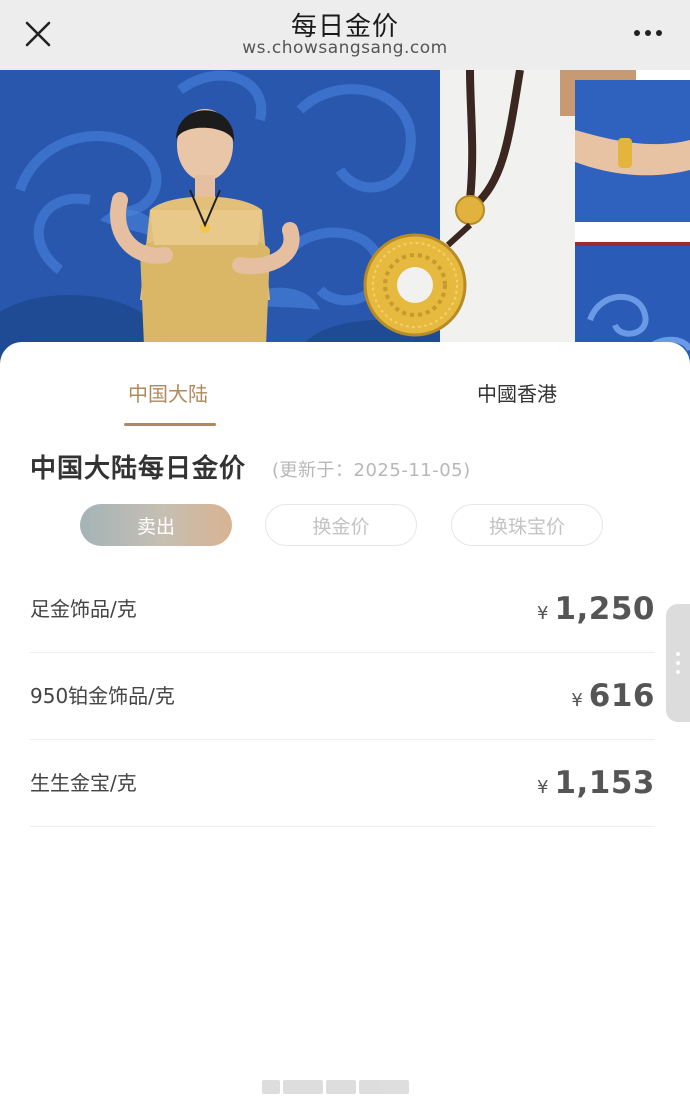 The image size is (690, 1112). I want to click on filter-exchange-jewelry-button: 换珠宝价, so click(527, 525).